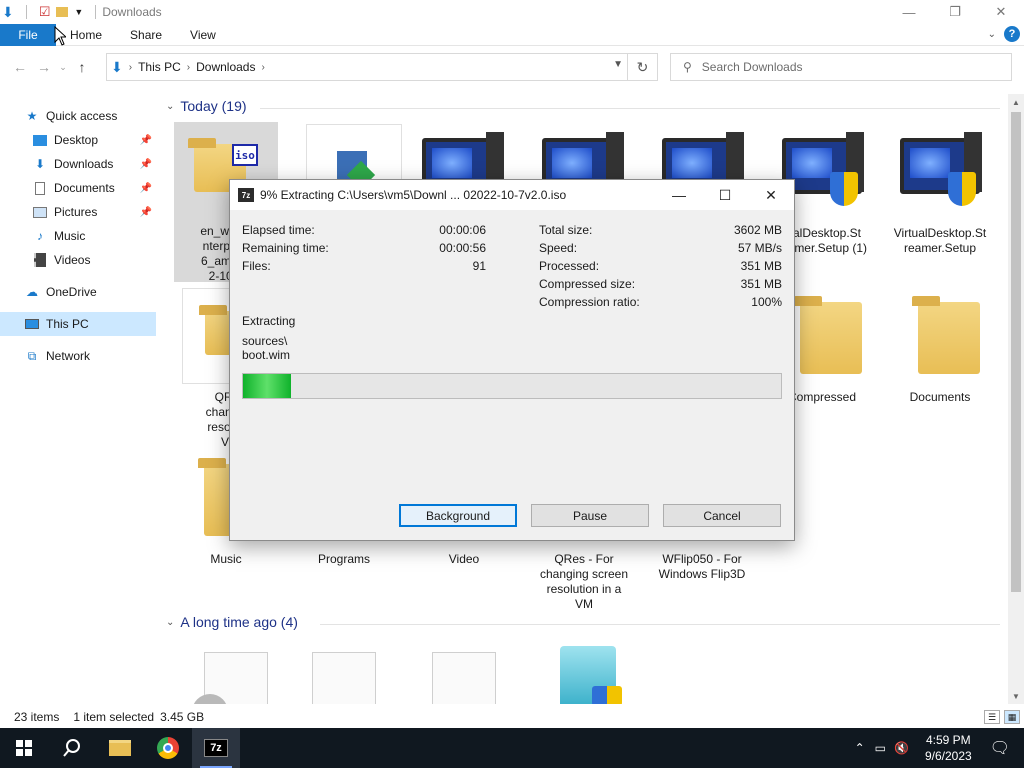 Image resolution: width=1024 pixels, height=768 pixels. What do you see at coordinates (992, 717) in the screenshot?
I see `details-view-icon: ☰` at bounding box center [992, 717].